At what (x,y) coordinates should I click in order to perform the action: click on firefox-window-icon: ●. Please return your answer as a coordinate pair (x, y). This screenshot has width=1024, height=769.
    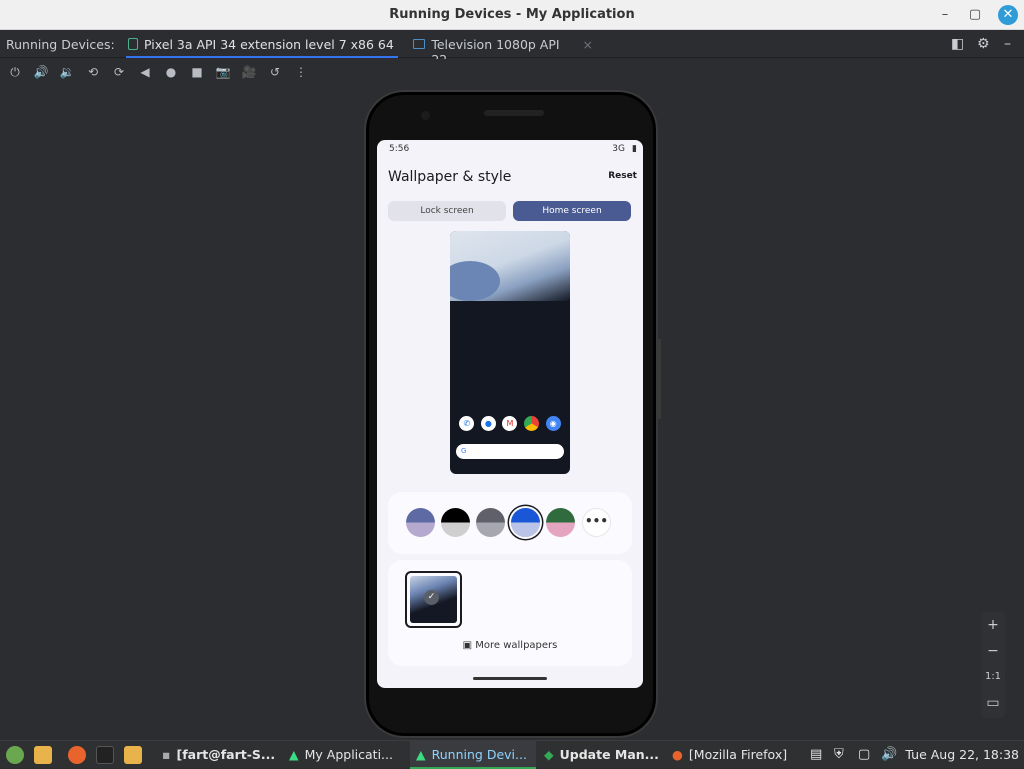
    Looking at the image, I should click on (677, 754).